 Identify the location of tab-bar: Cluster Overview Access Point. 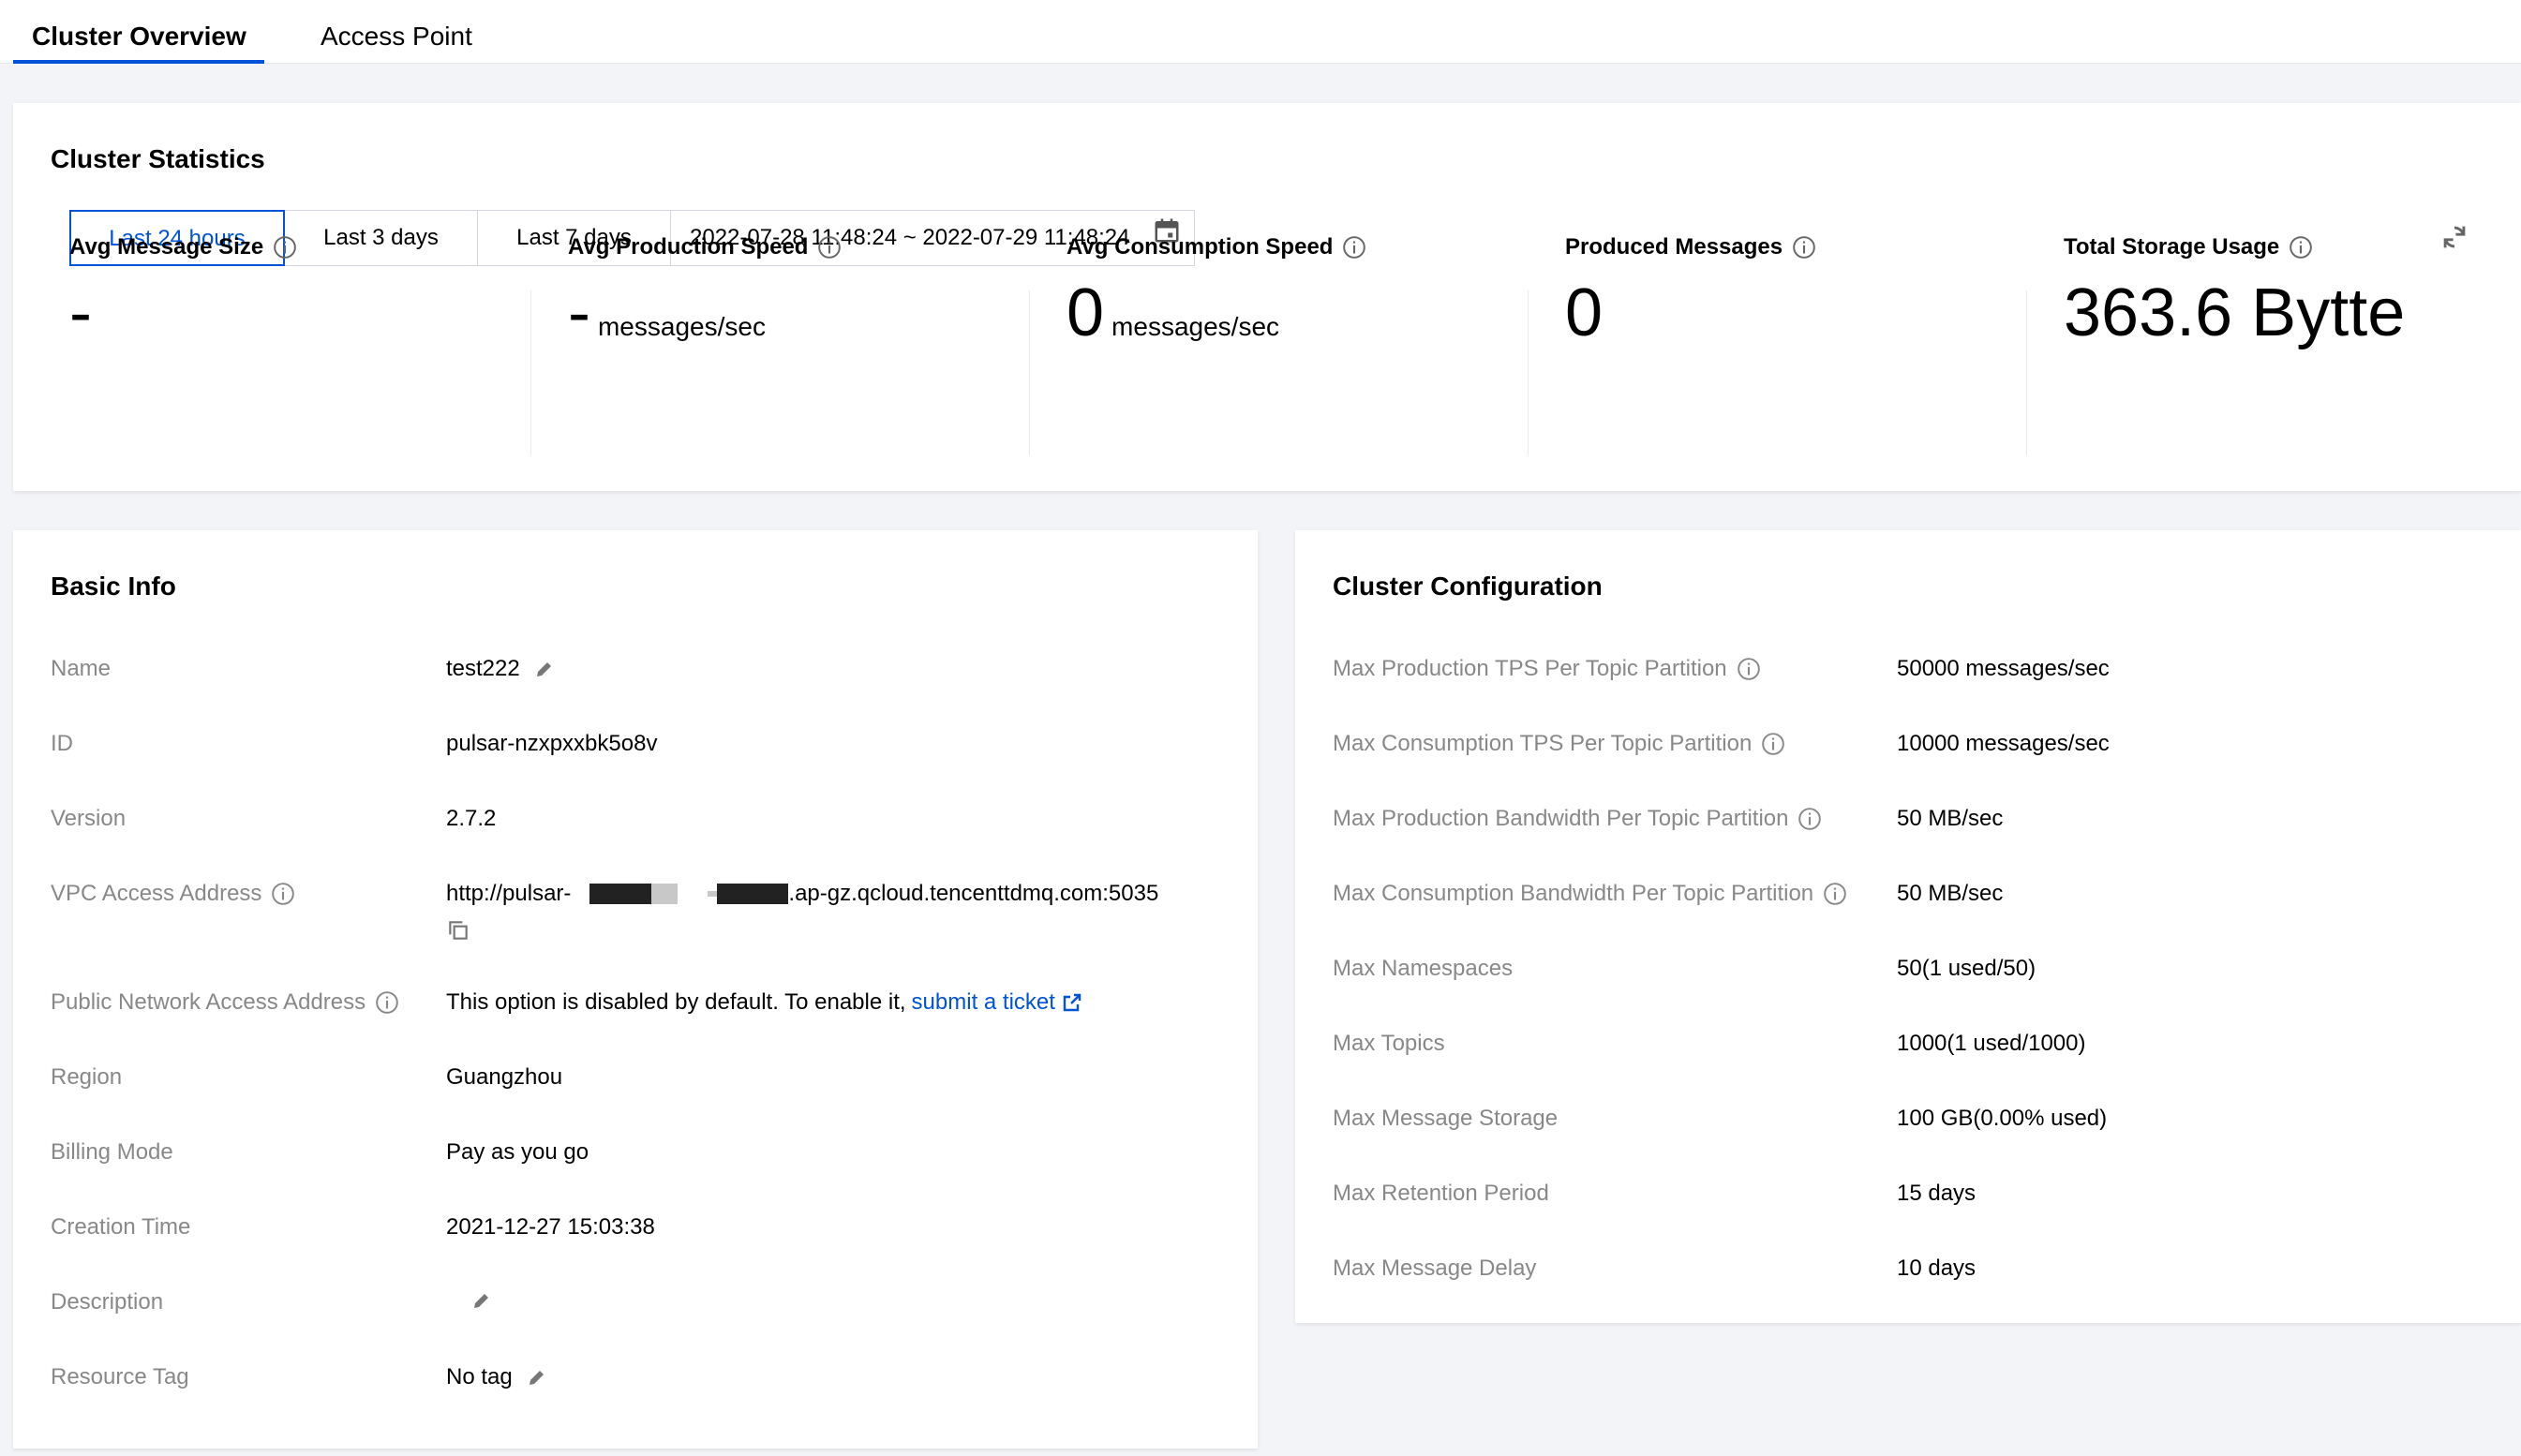
(1260, 32).